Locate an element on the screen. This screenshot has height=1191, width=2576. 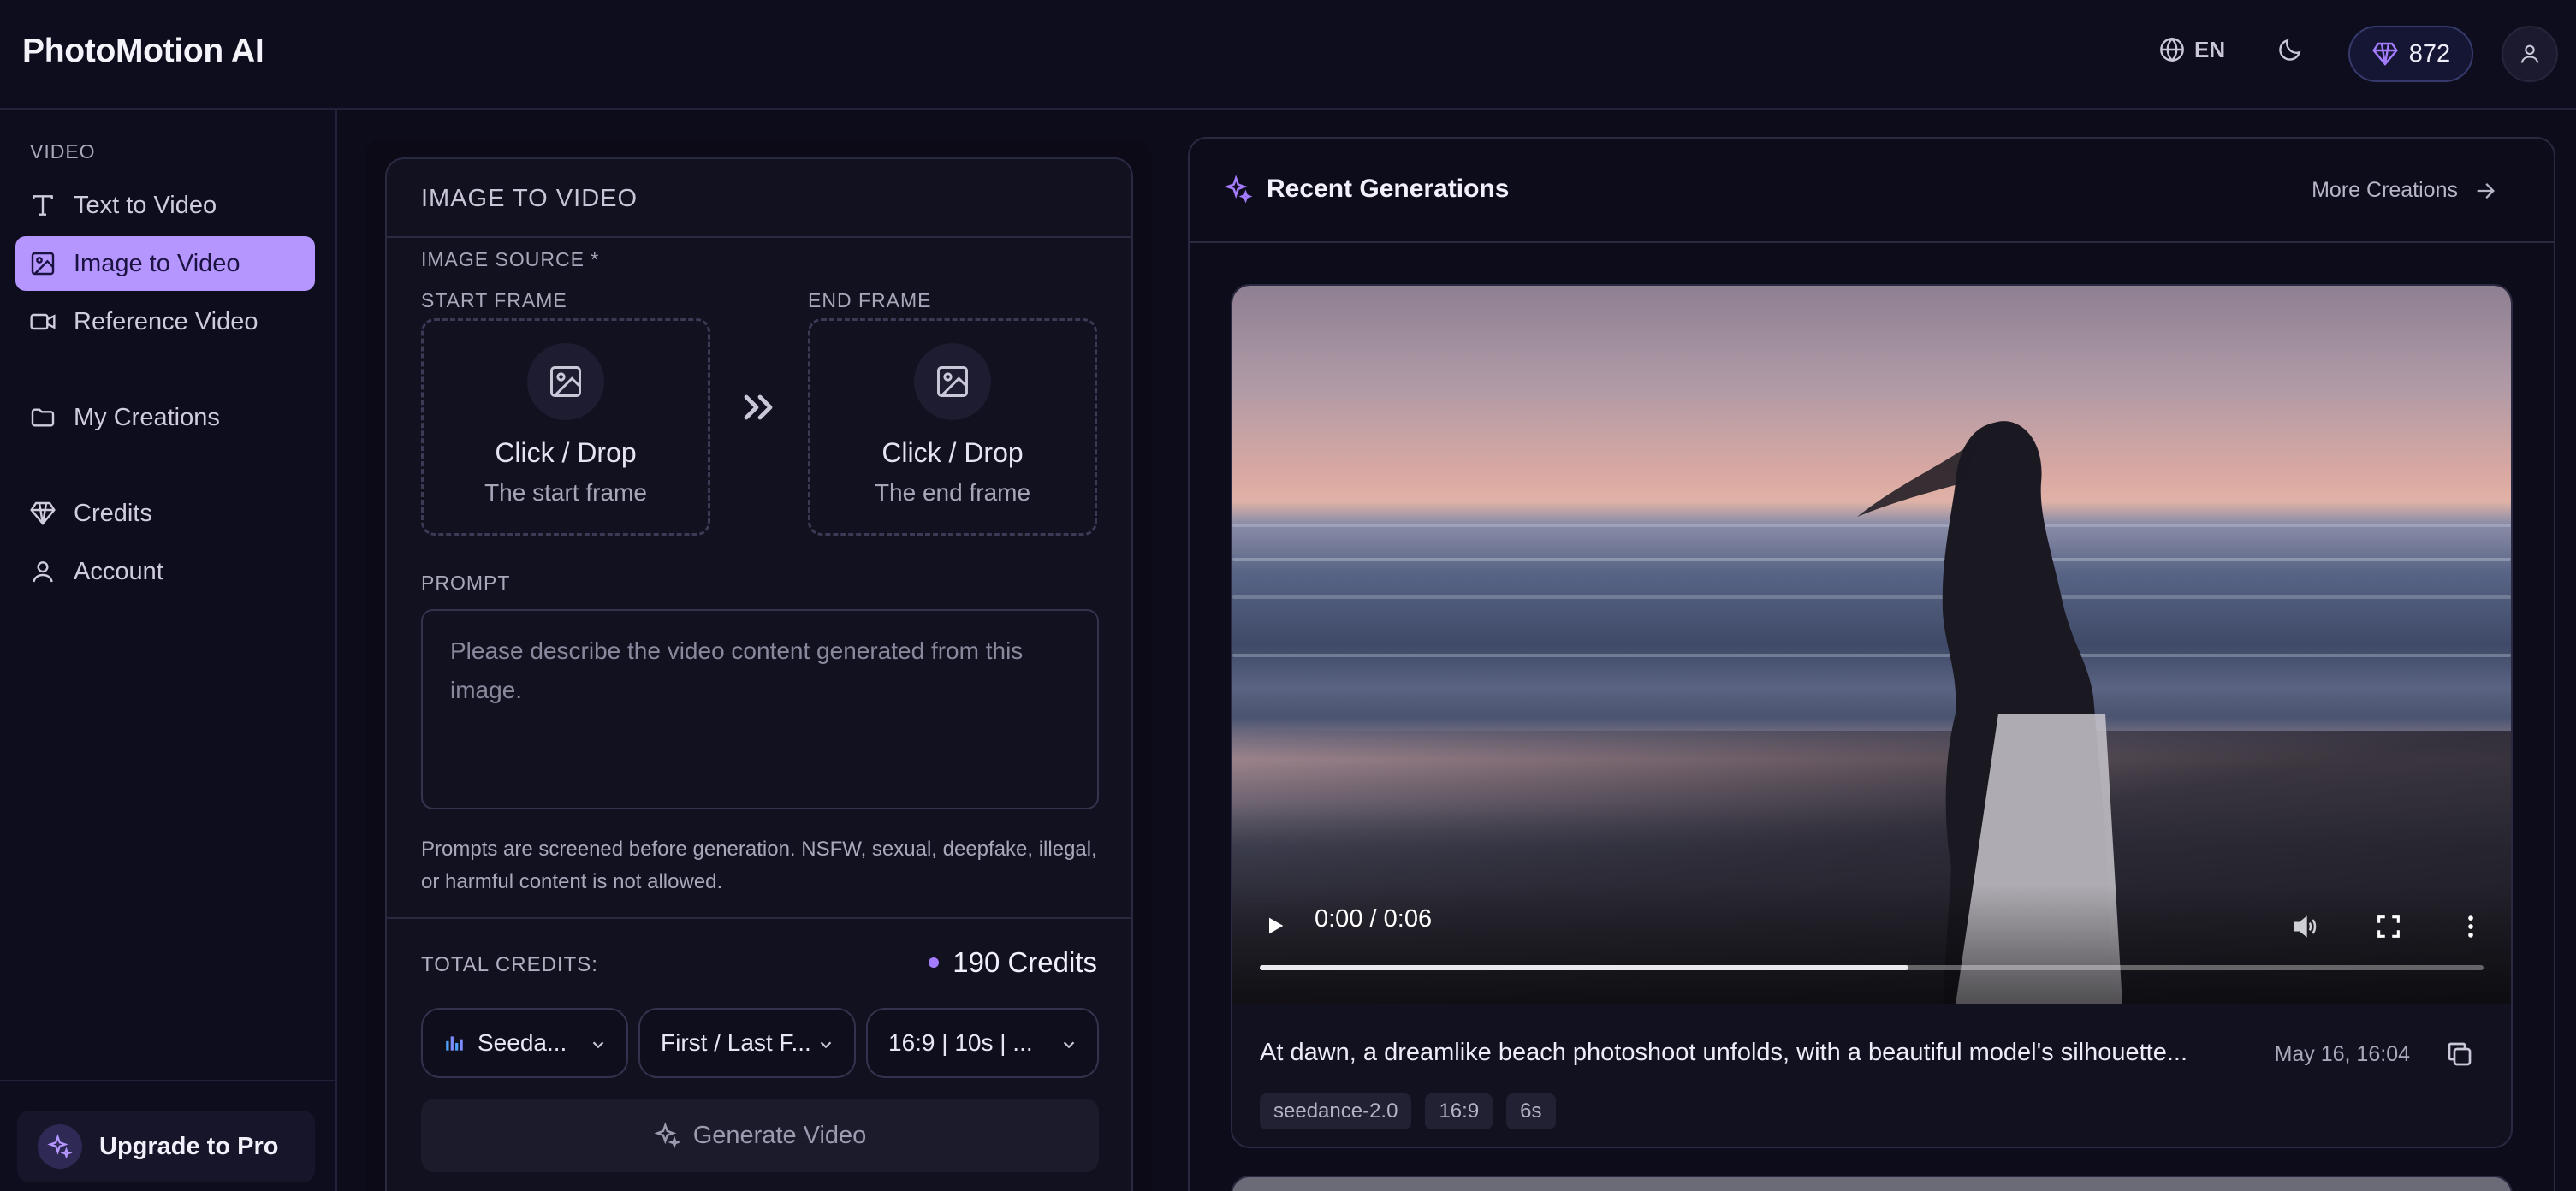
end-frame-subtitle: The end frame is located at coordinates (952, 493).